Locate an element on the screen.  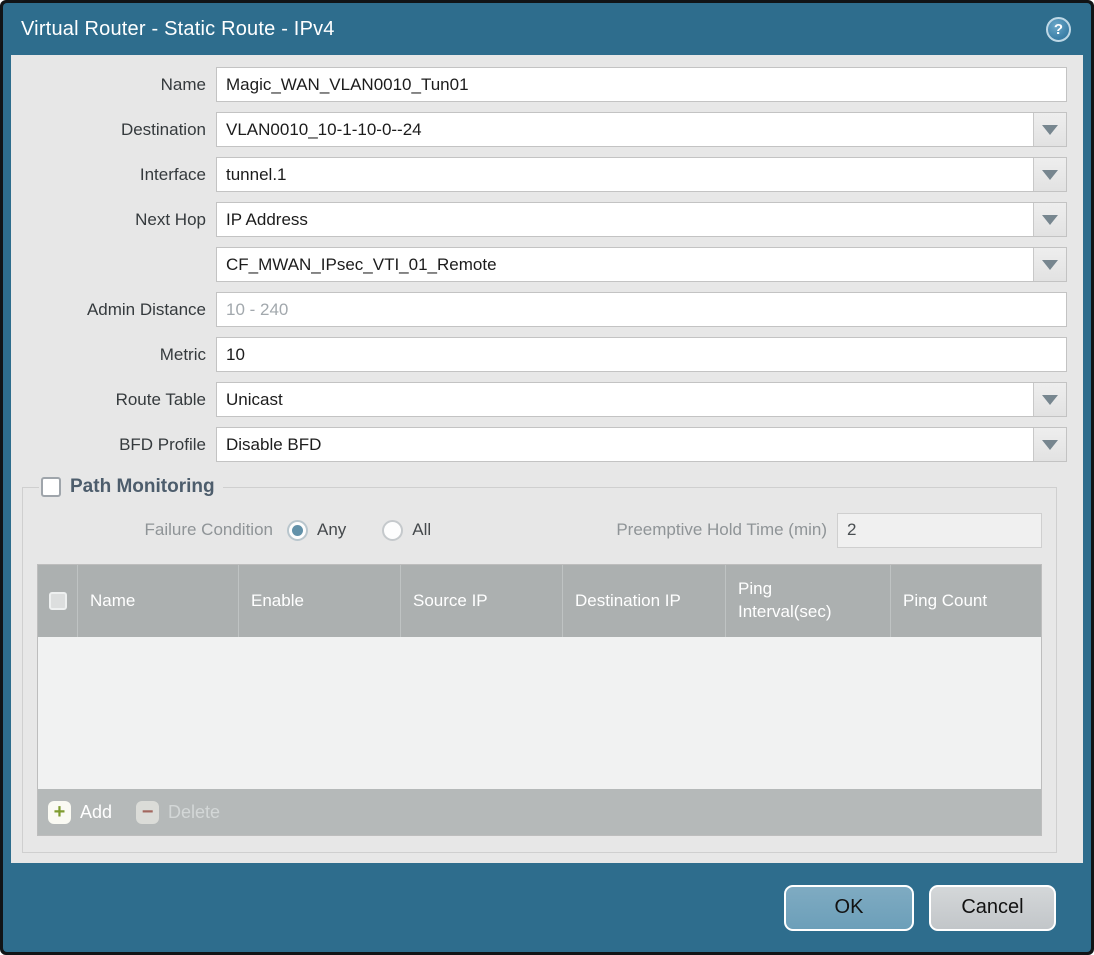
add-button: + Add is located at coordinates (80, 812).